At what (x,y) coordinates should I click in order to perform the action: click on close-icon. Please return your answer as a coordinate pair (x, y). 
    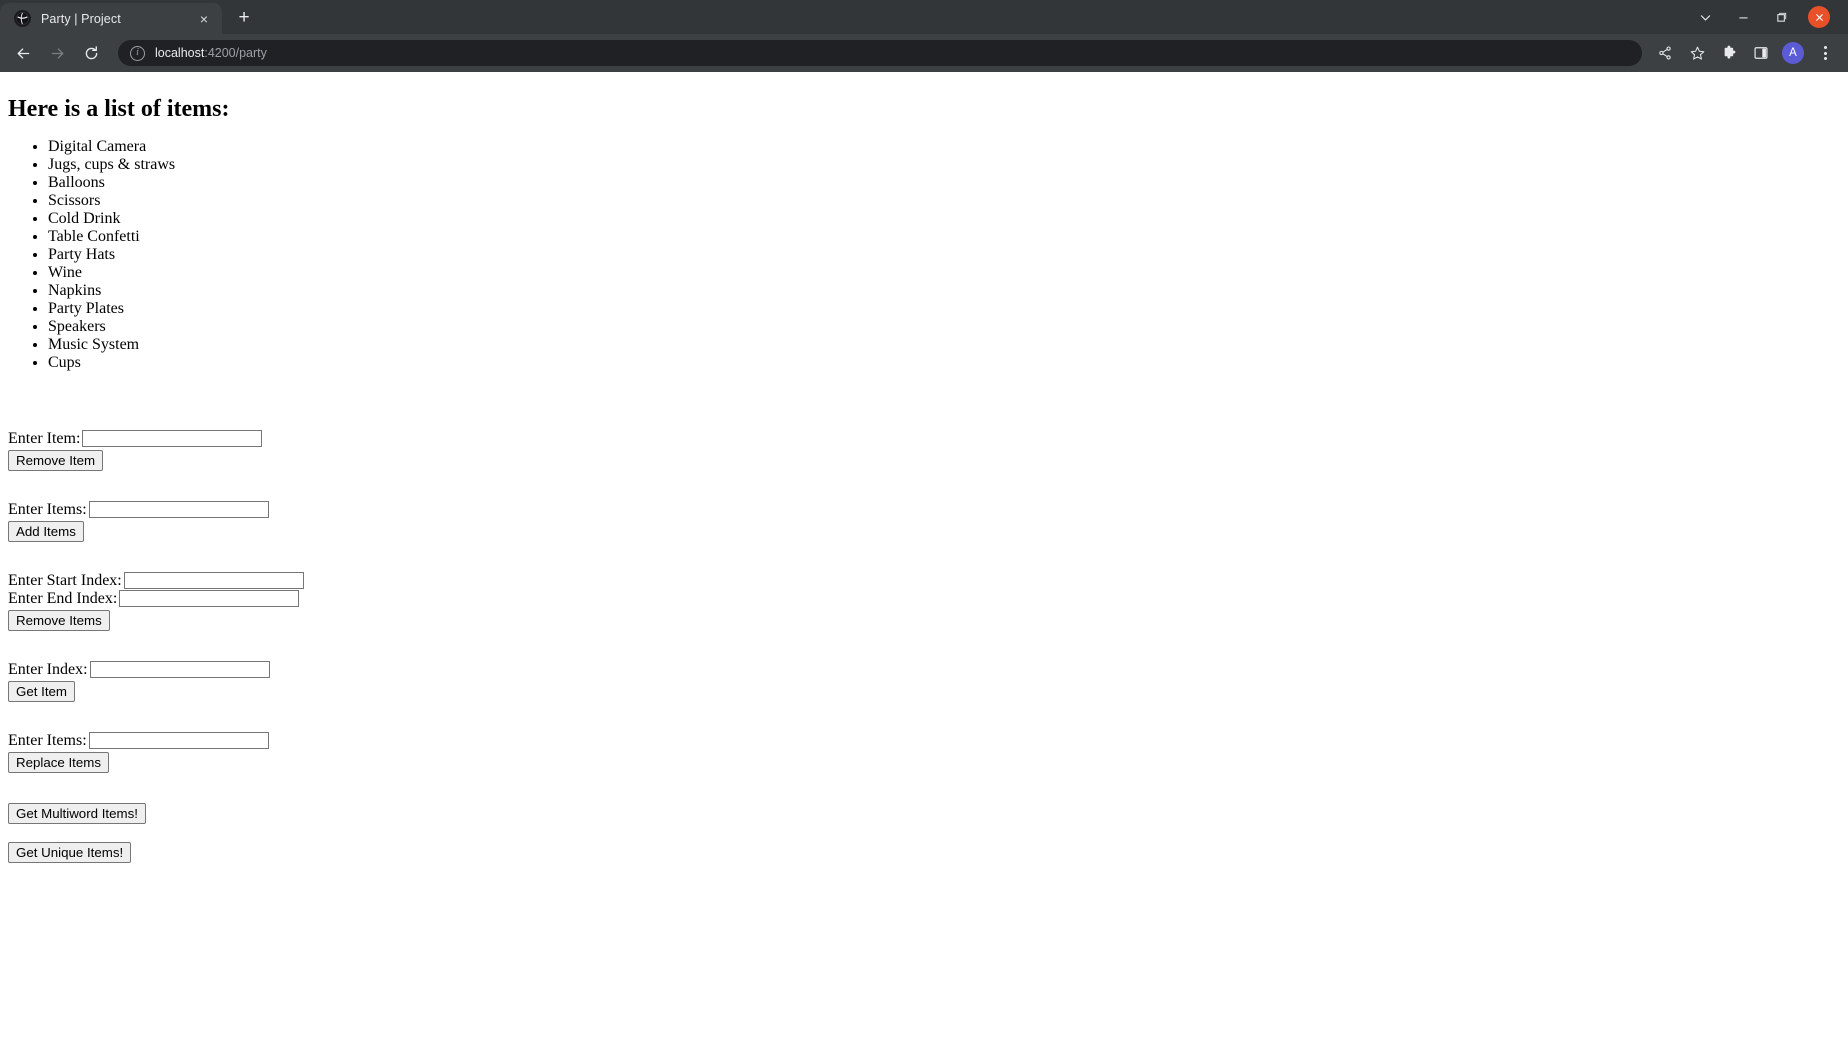
    Looking at the image, I should click on (1819, 17).